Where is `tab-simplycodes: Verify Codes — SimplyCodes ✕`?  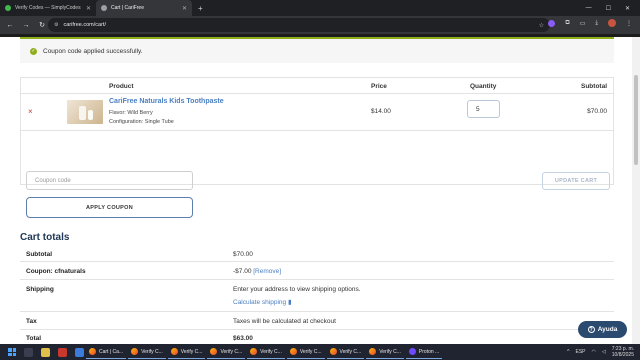 tab-simplycodes: Verify Codes — SimplyCodes ✕ is located at coordinates (48, 8).